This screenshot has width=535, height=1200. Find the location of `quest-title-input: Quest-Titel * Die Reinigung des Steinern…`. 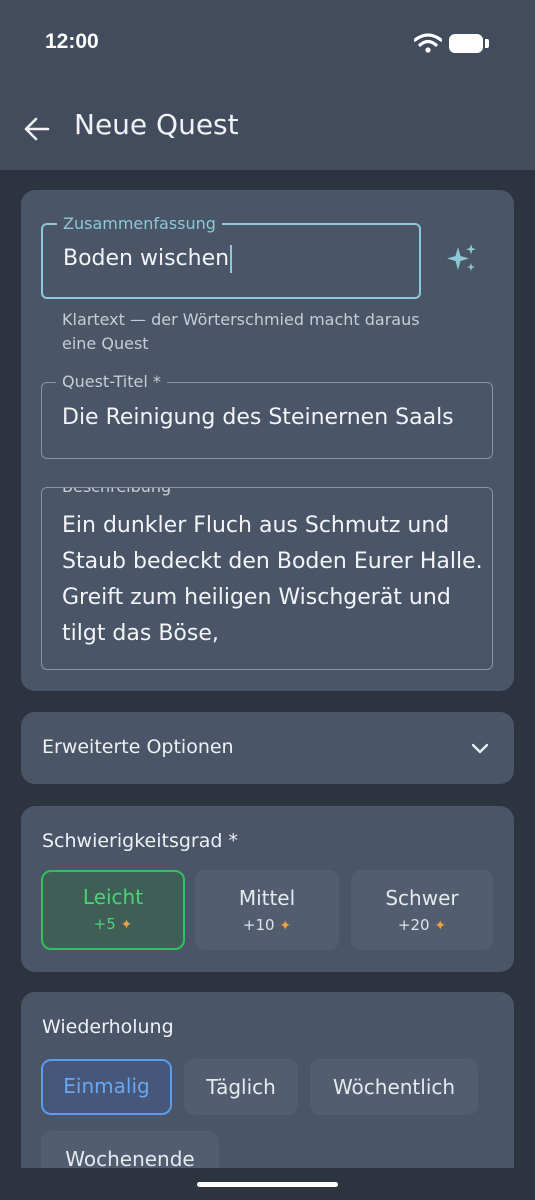

quest-title-input: Quest-Titel * Die Reinigung des Steinern… is located at coordinates (267, 416).